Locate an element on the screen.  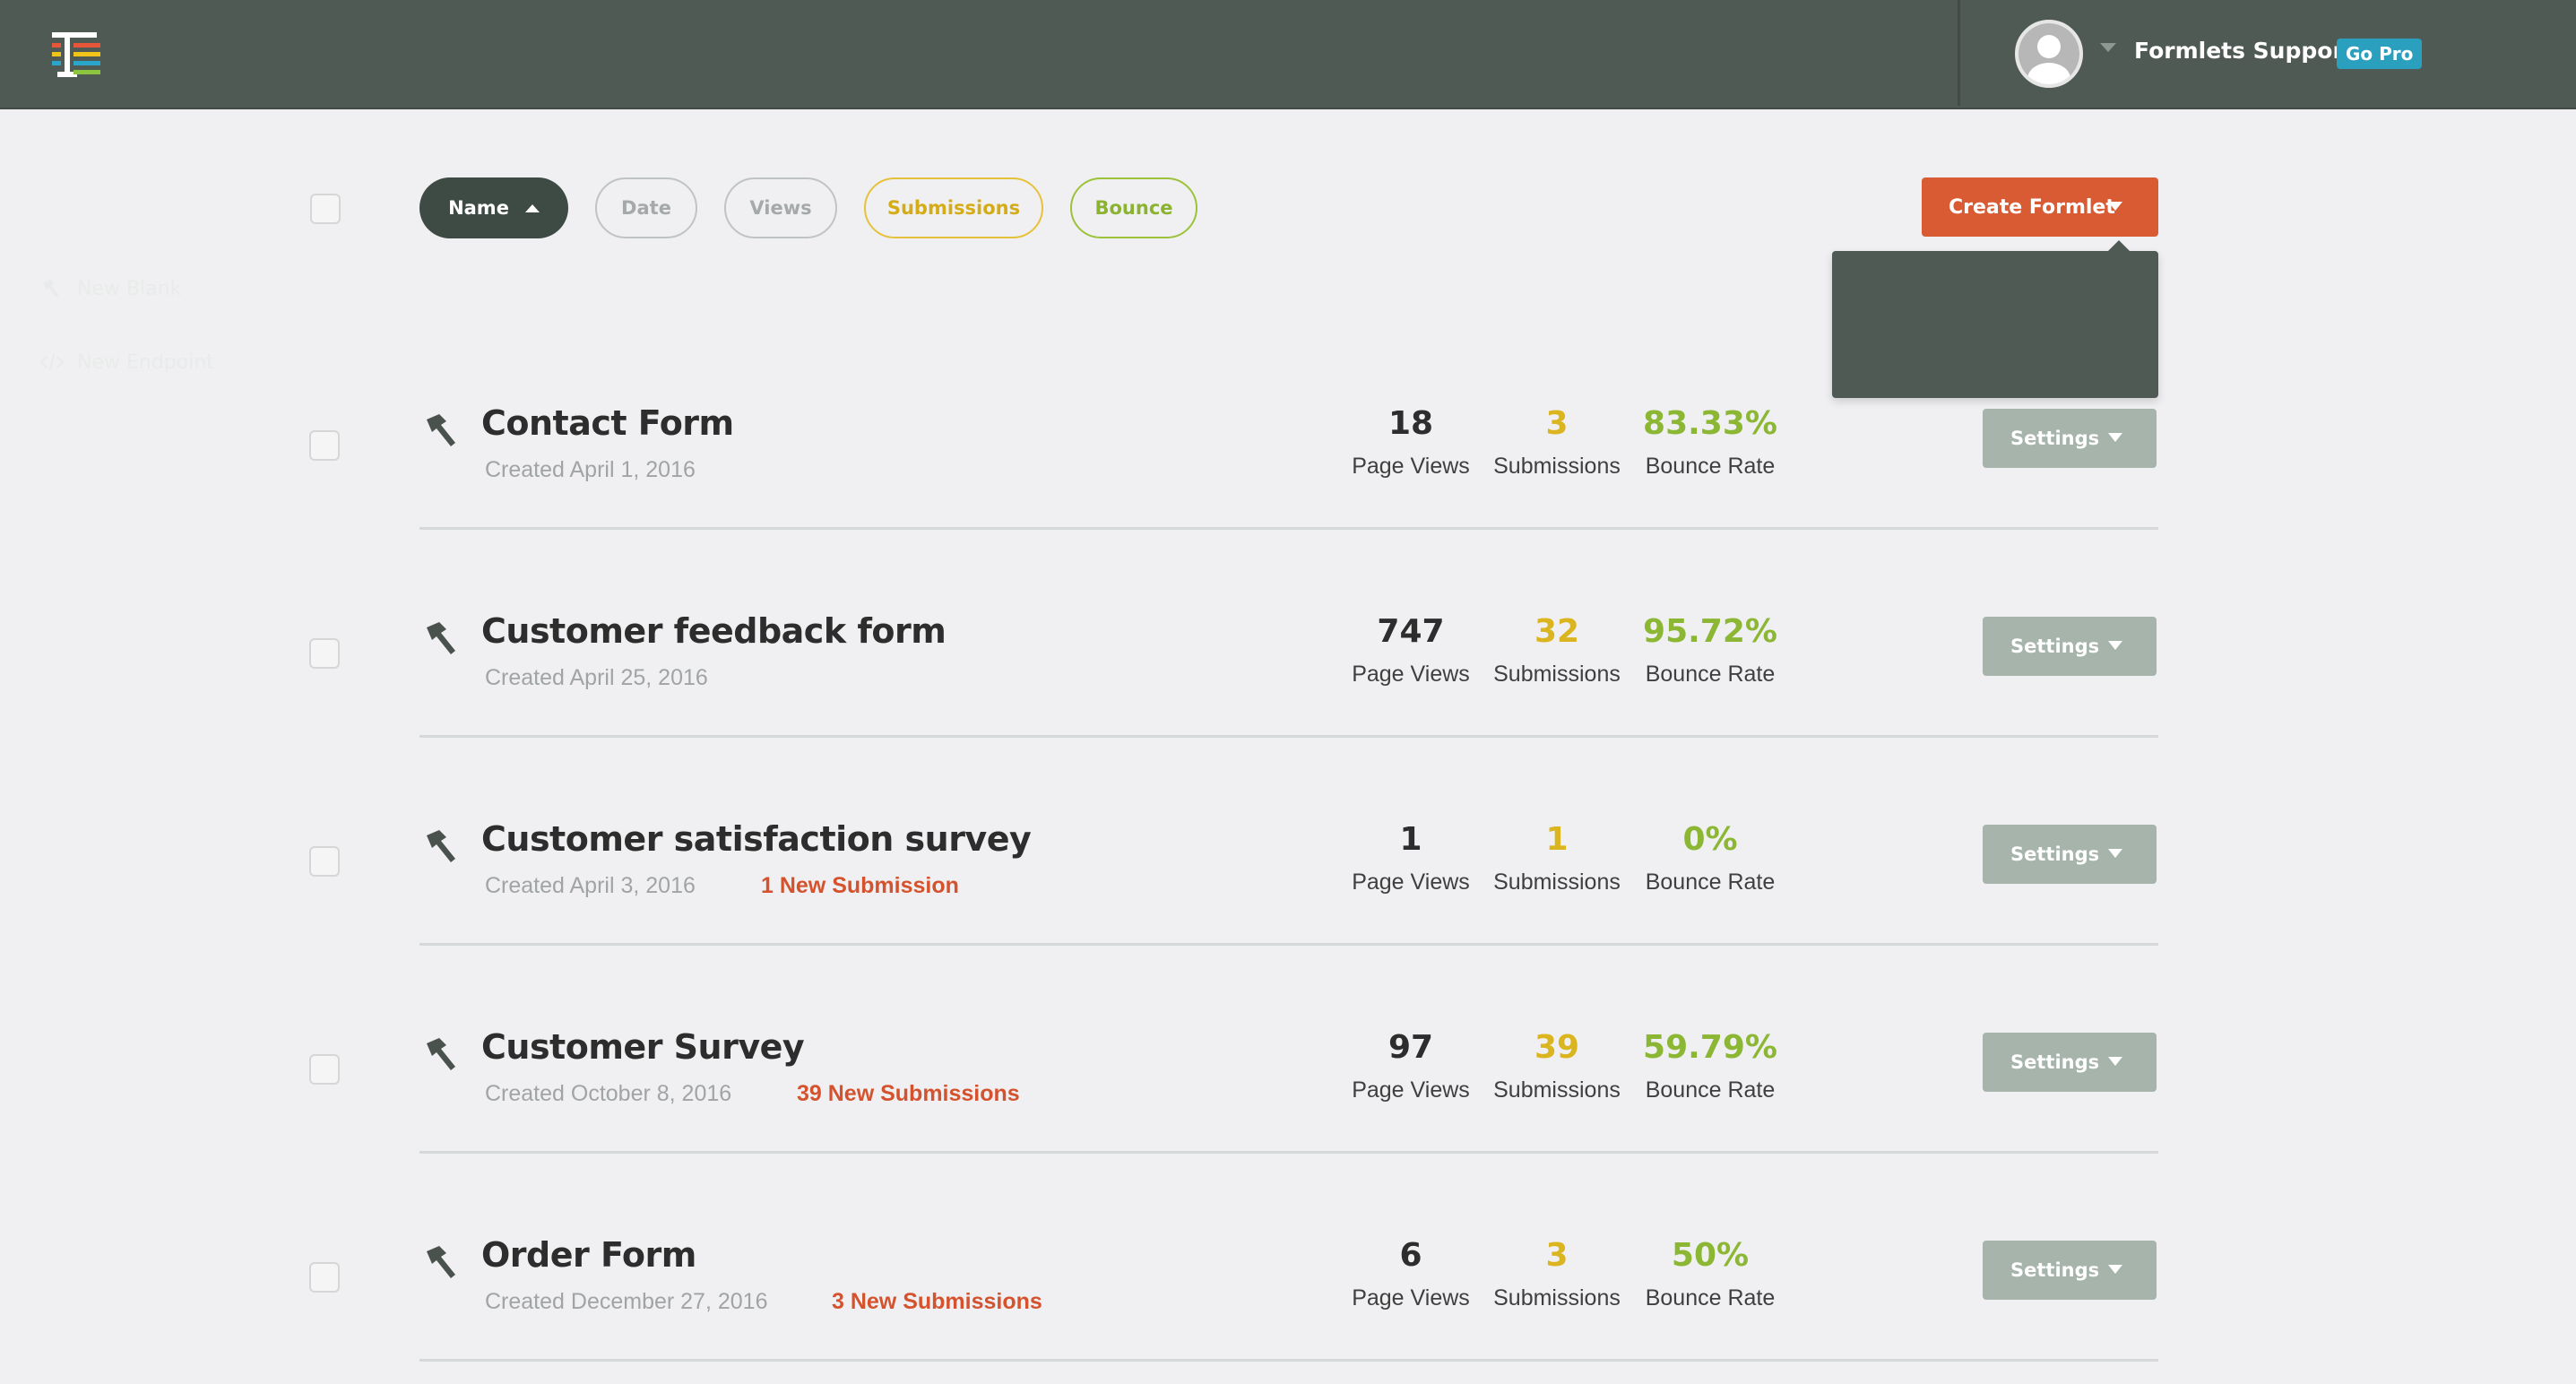
sort-name-button: Name is located at coordinates (493, 207).